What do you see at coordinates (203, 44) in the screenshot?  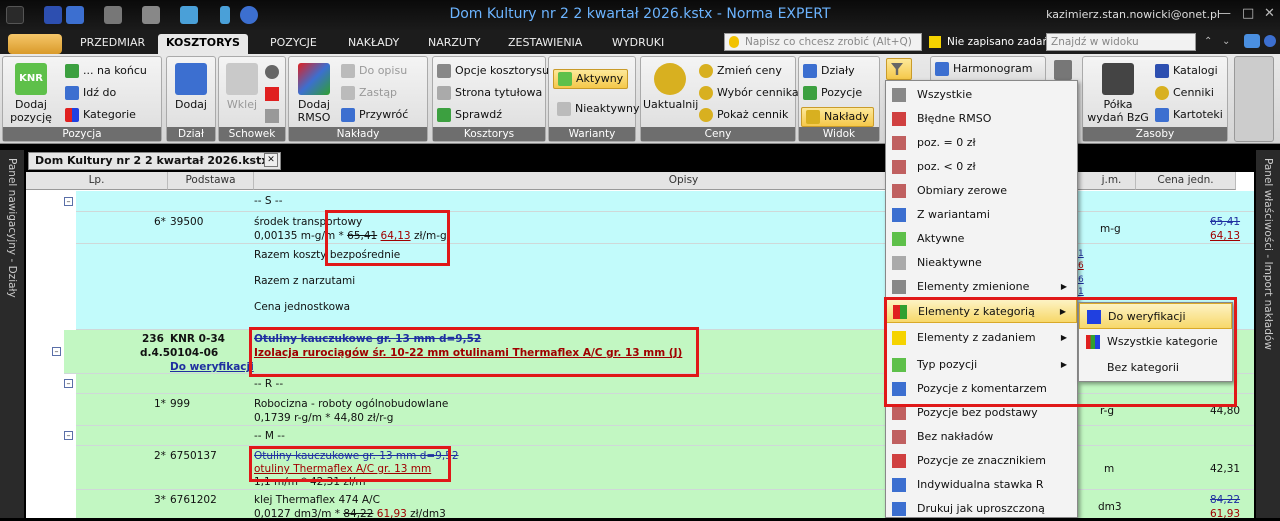 I see `tab-kosztorys: KOSZTORYS` at bounding box center [203, 44].